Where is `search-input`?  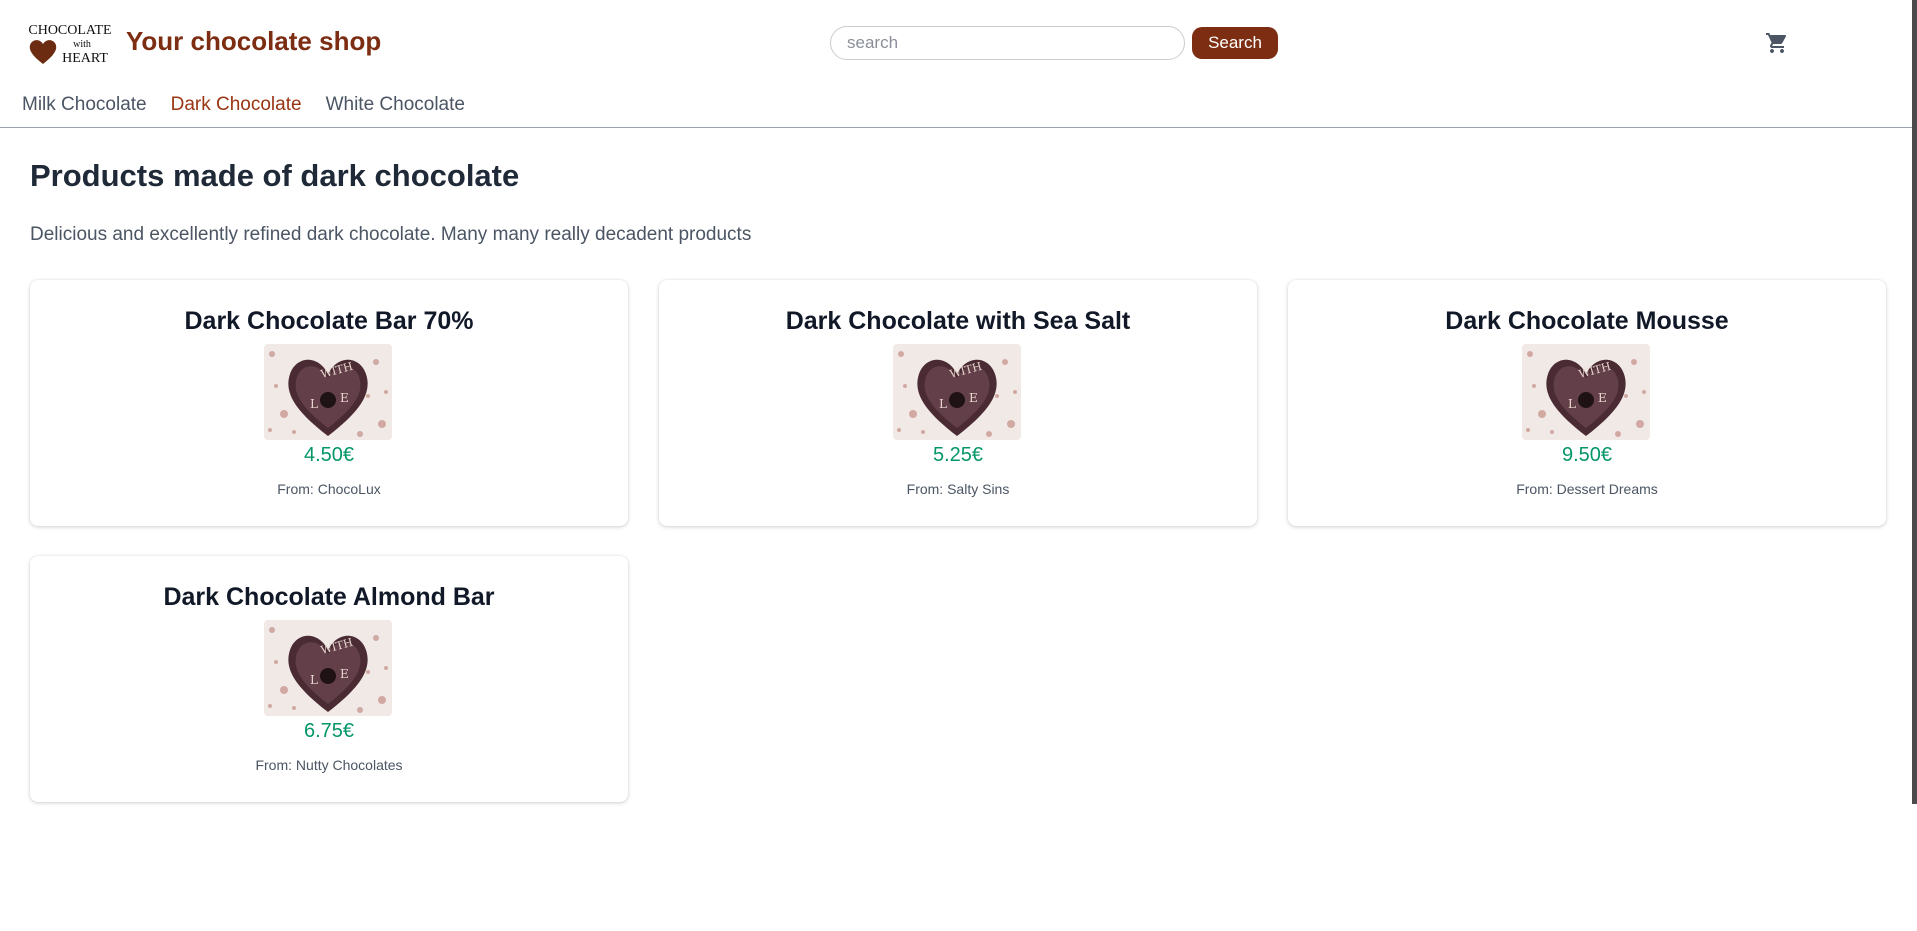 search-input is located at coordinates (1007, 43).